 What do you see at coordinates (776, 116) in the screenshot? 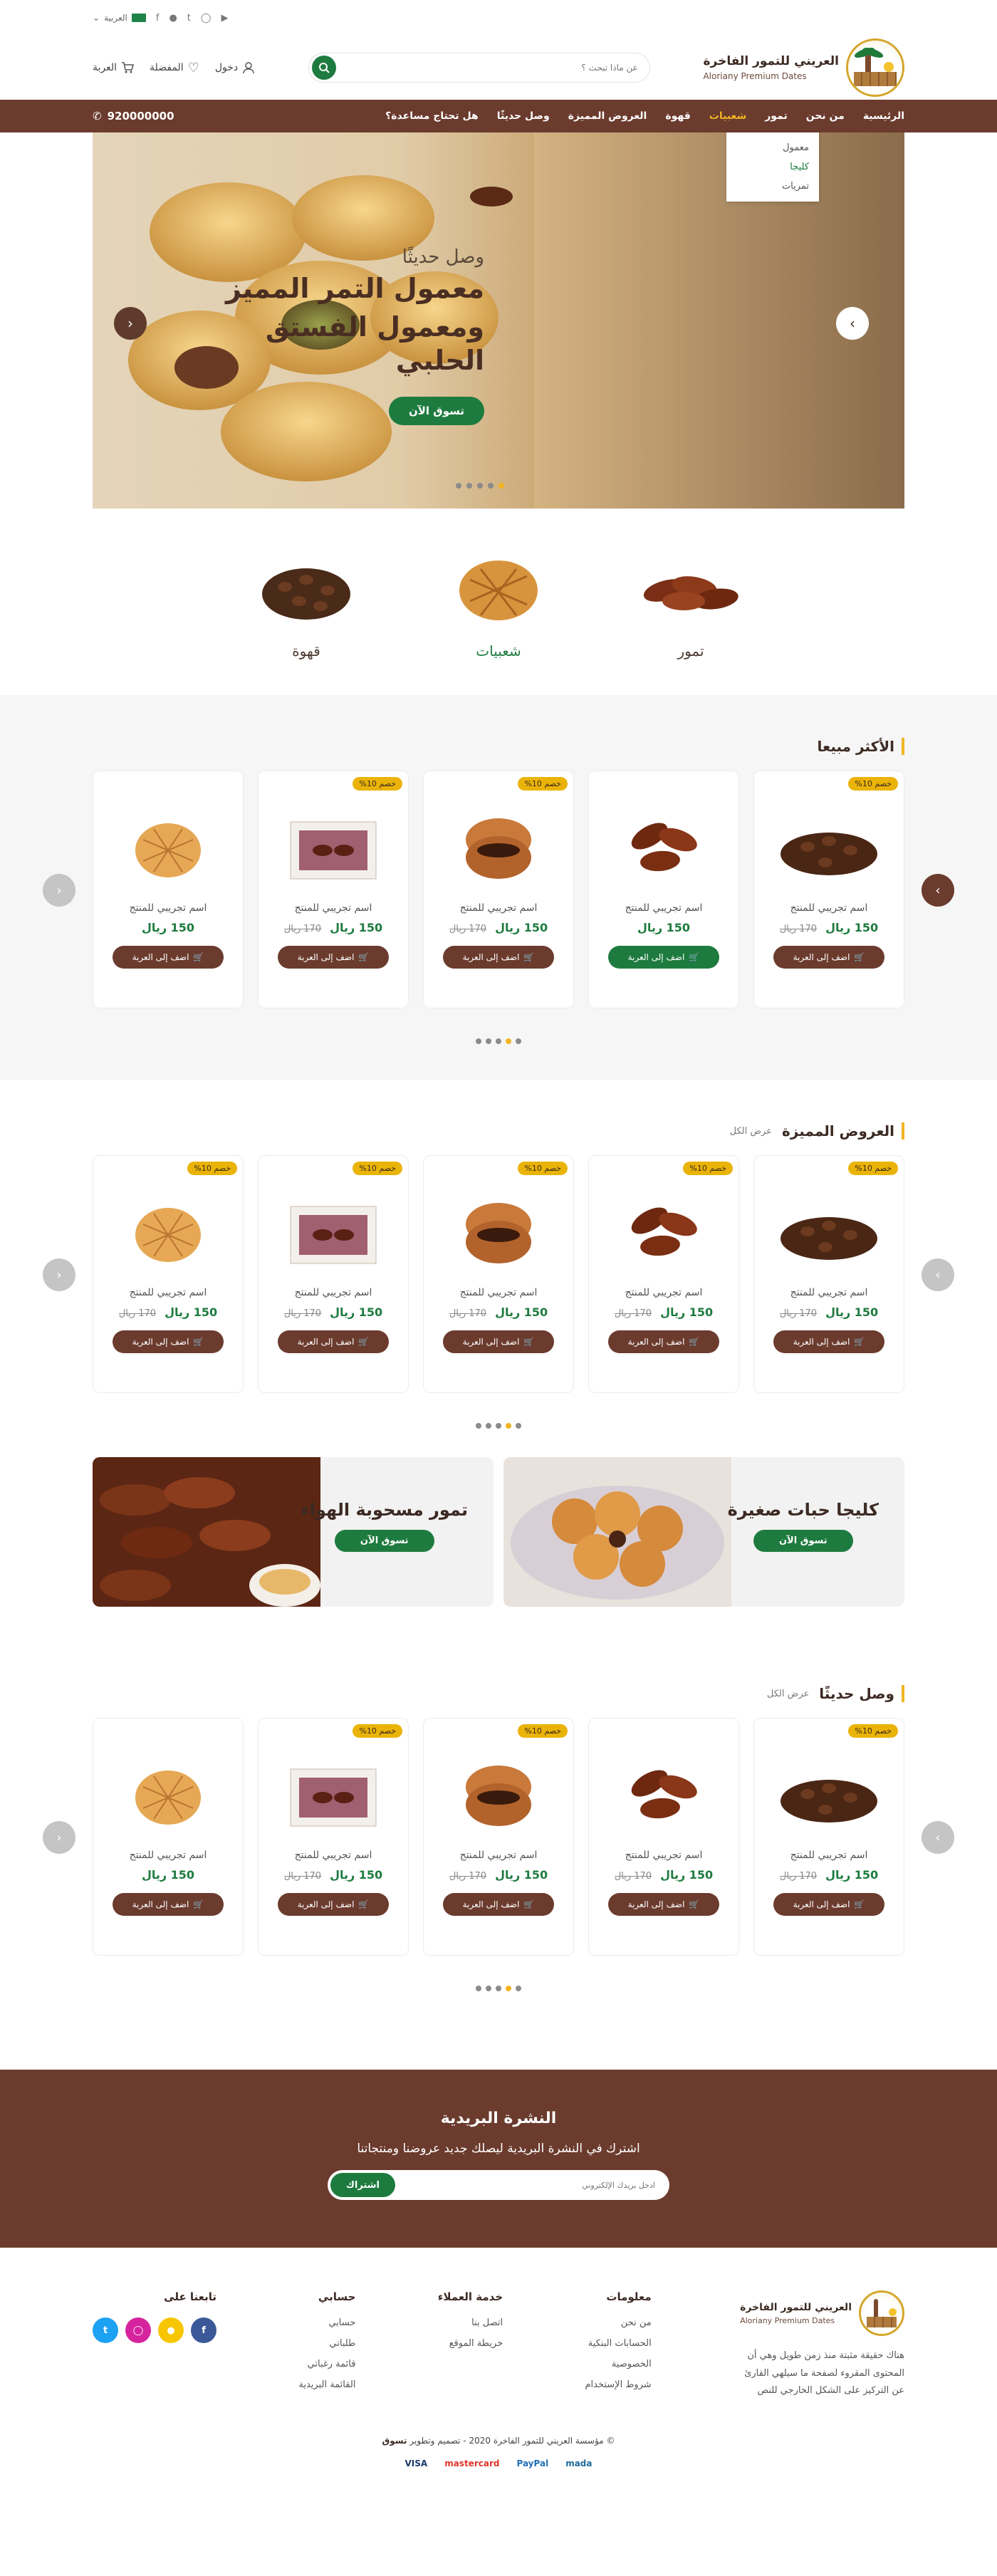
I see `nav-item-dates: تمور` at bounding box center [776, 116].